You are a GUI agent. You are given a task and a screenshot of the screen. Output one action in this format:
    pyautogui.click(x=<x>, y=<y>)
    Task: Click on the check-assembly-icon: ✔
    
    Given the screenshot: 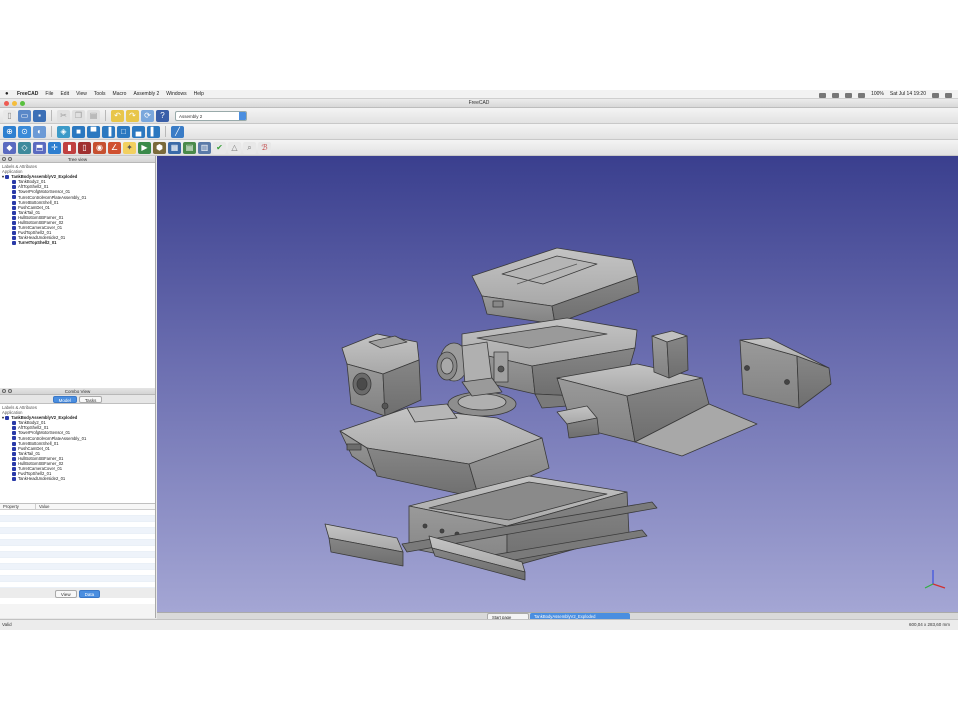 What is the action you would take?
    pyautogui.click(x=219, y=147)
    